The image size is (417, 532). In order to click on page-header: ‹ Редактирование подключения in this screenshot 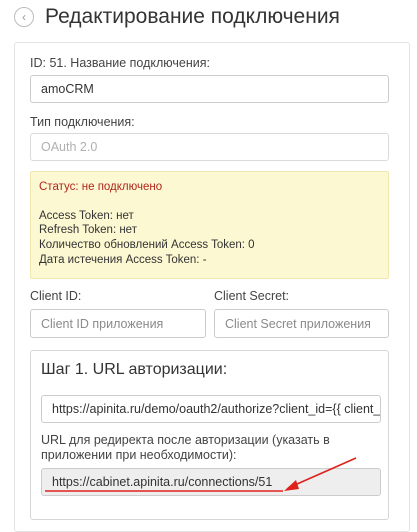, I will do `click(208, 18)`.